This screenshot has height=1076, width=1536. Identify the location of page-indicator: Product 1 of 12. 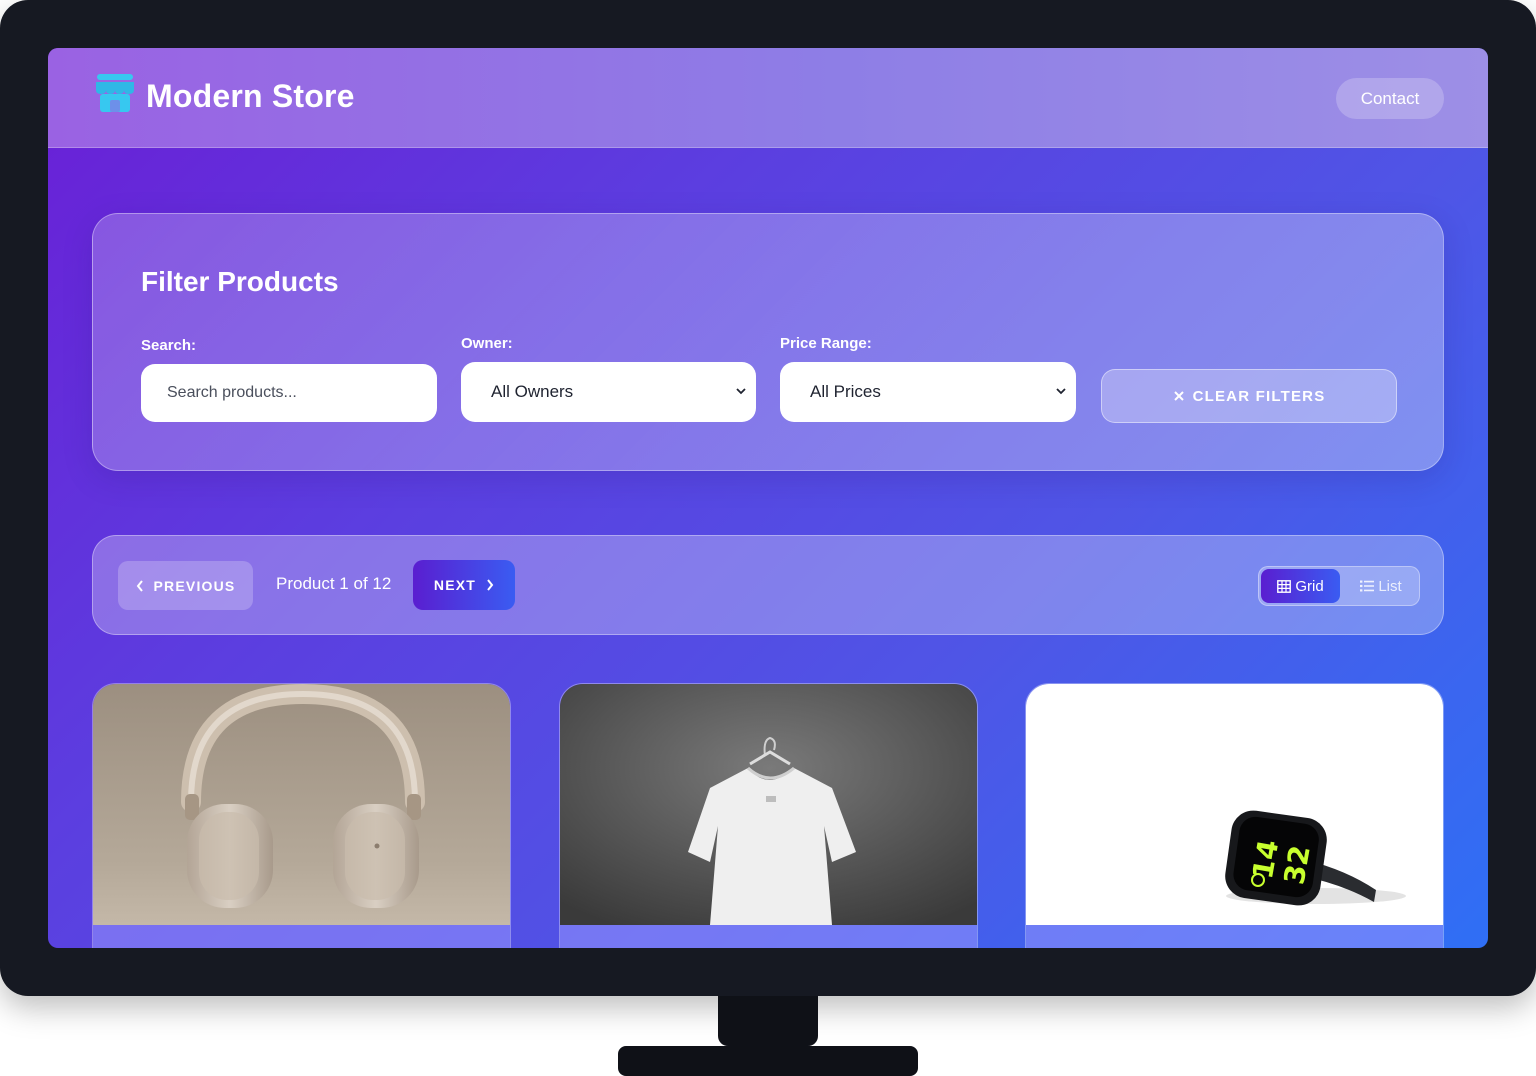
(334, 583).